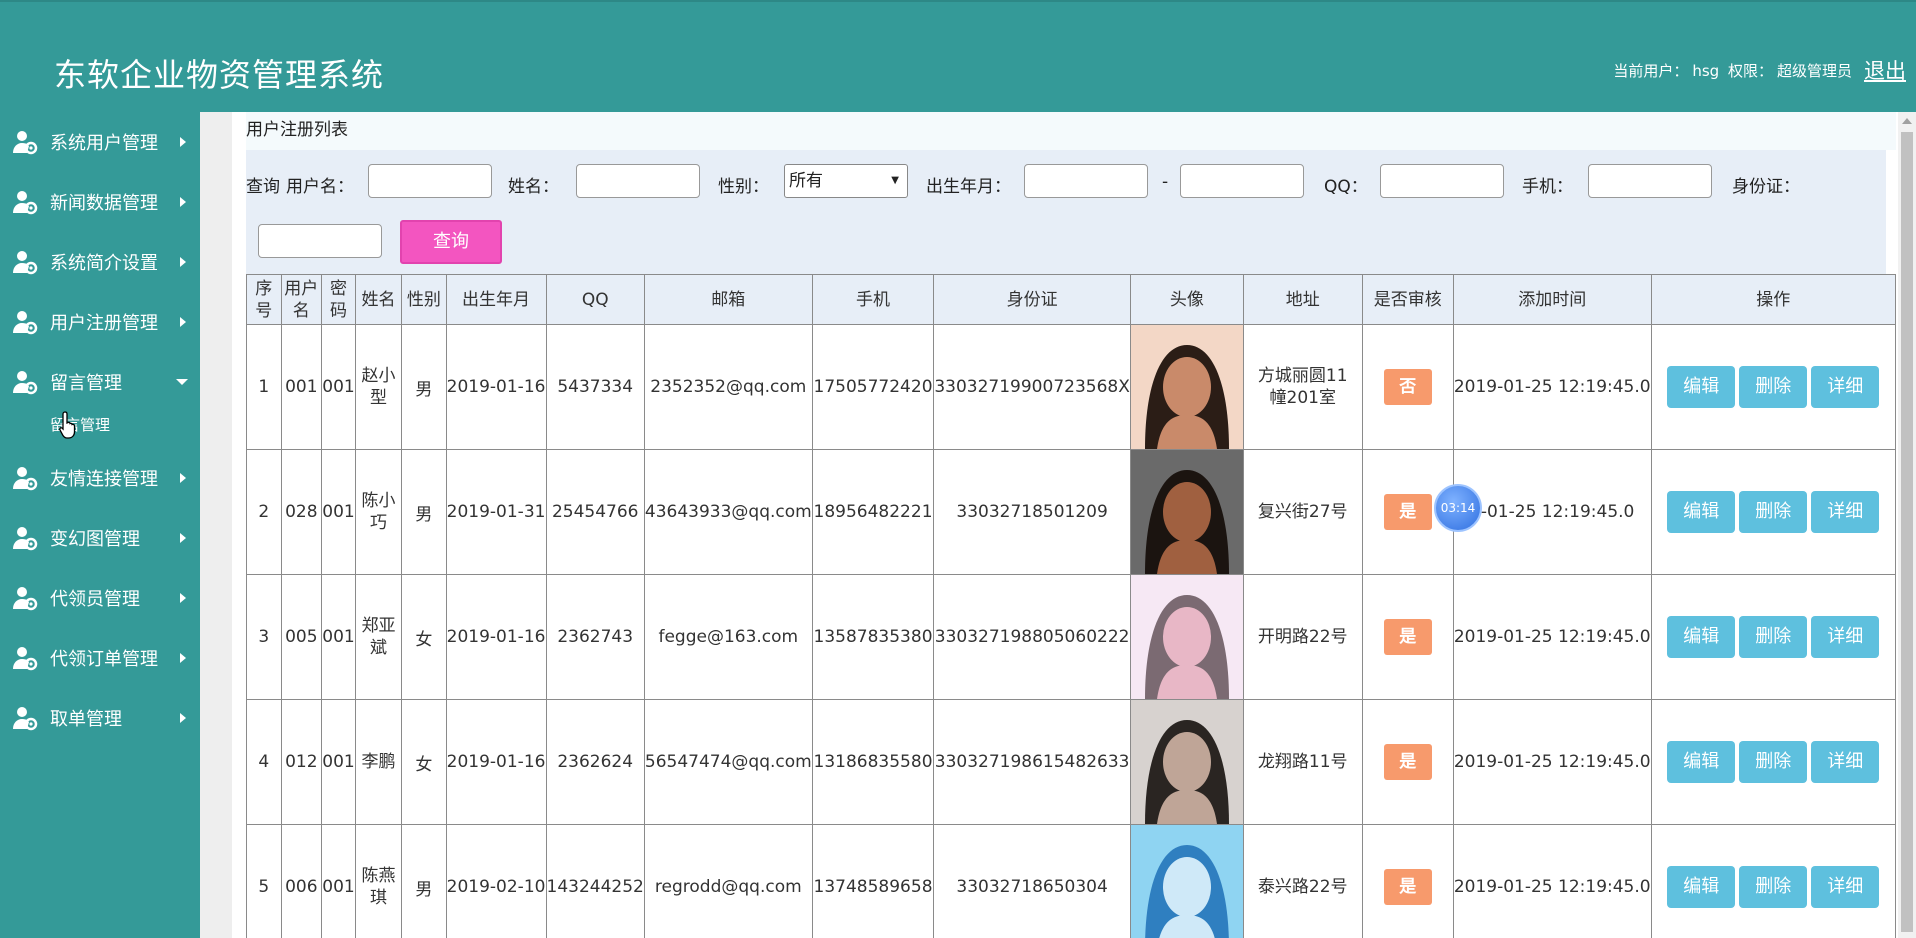 The width and height of the screenshot is (1916, 938). I want to click on birth-start-input, so click(1086, 181).